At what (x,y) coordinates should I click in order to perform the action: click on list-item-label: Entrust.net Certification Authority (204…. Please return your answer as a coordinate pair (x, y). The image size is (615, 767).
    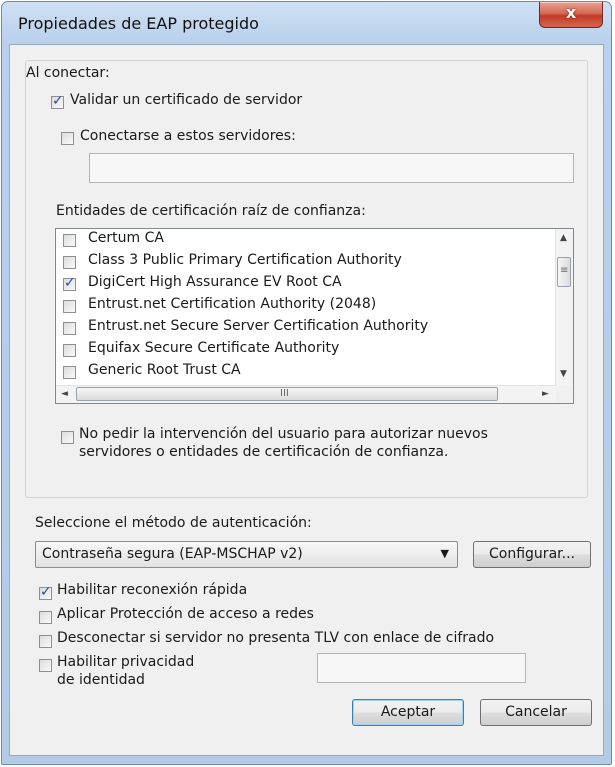
    Looking at the image, I should click on (232, 304).